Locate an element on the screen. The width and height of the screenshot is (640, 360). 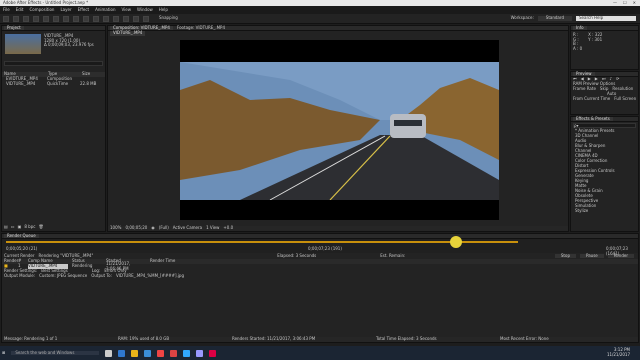
full-screen-checkbox: Full Screen is located at coordinates (625, 99).